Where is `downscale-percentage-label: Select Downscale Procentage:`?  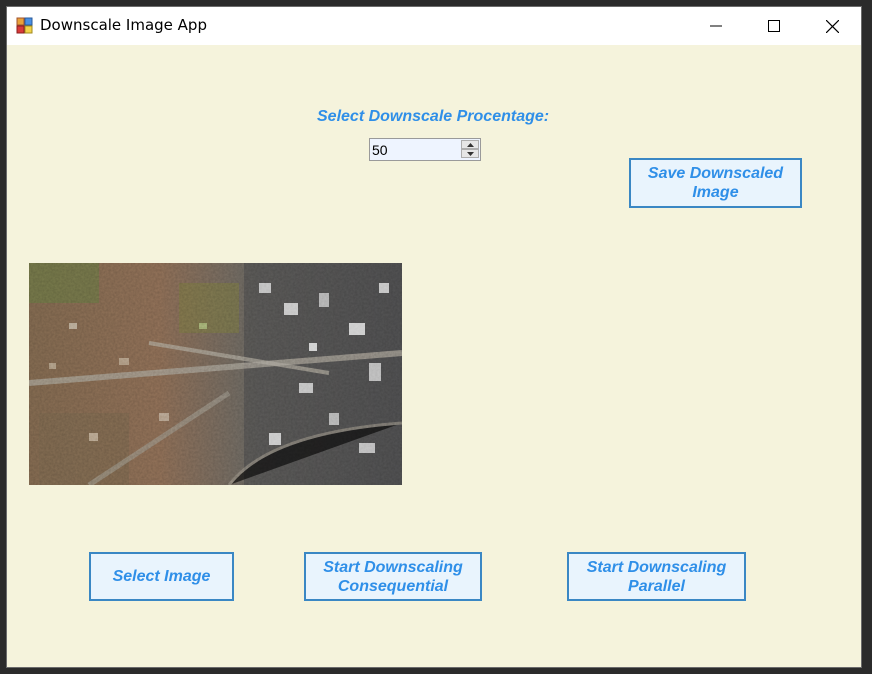 downscale-percentage-label: Select Downscale Procentage: is located at coordinates (433, 116).